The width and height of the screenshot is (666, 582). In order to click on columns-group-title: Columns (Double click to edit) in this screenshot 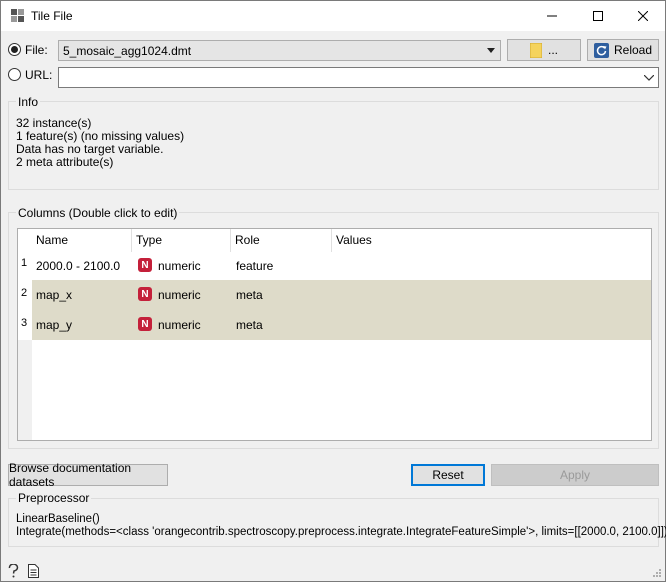, I will do `click(98, 213)`.